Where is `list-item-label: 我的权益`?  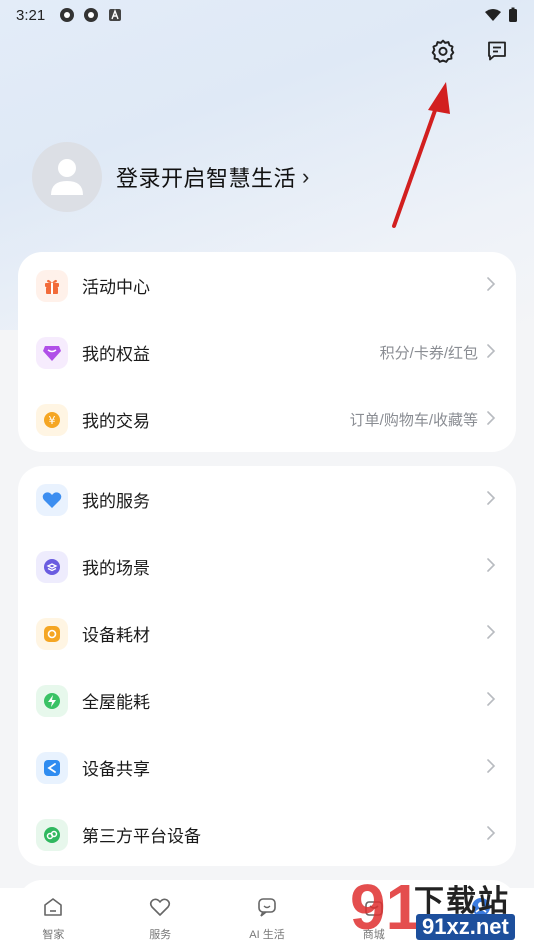 list-item-label: 我的权益 is located at coordinates (116, 354).